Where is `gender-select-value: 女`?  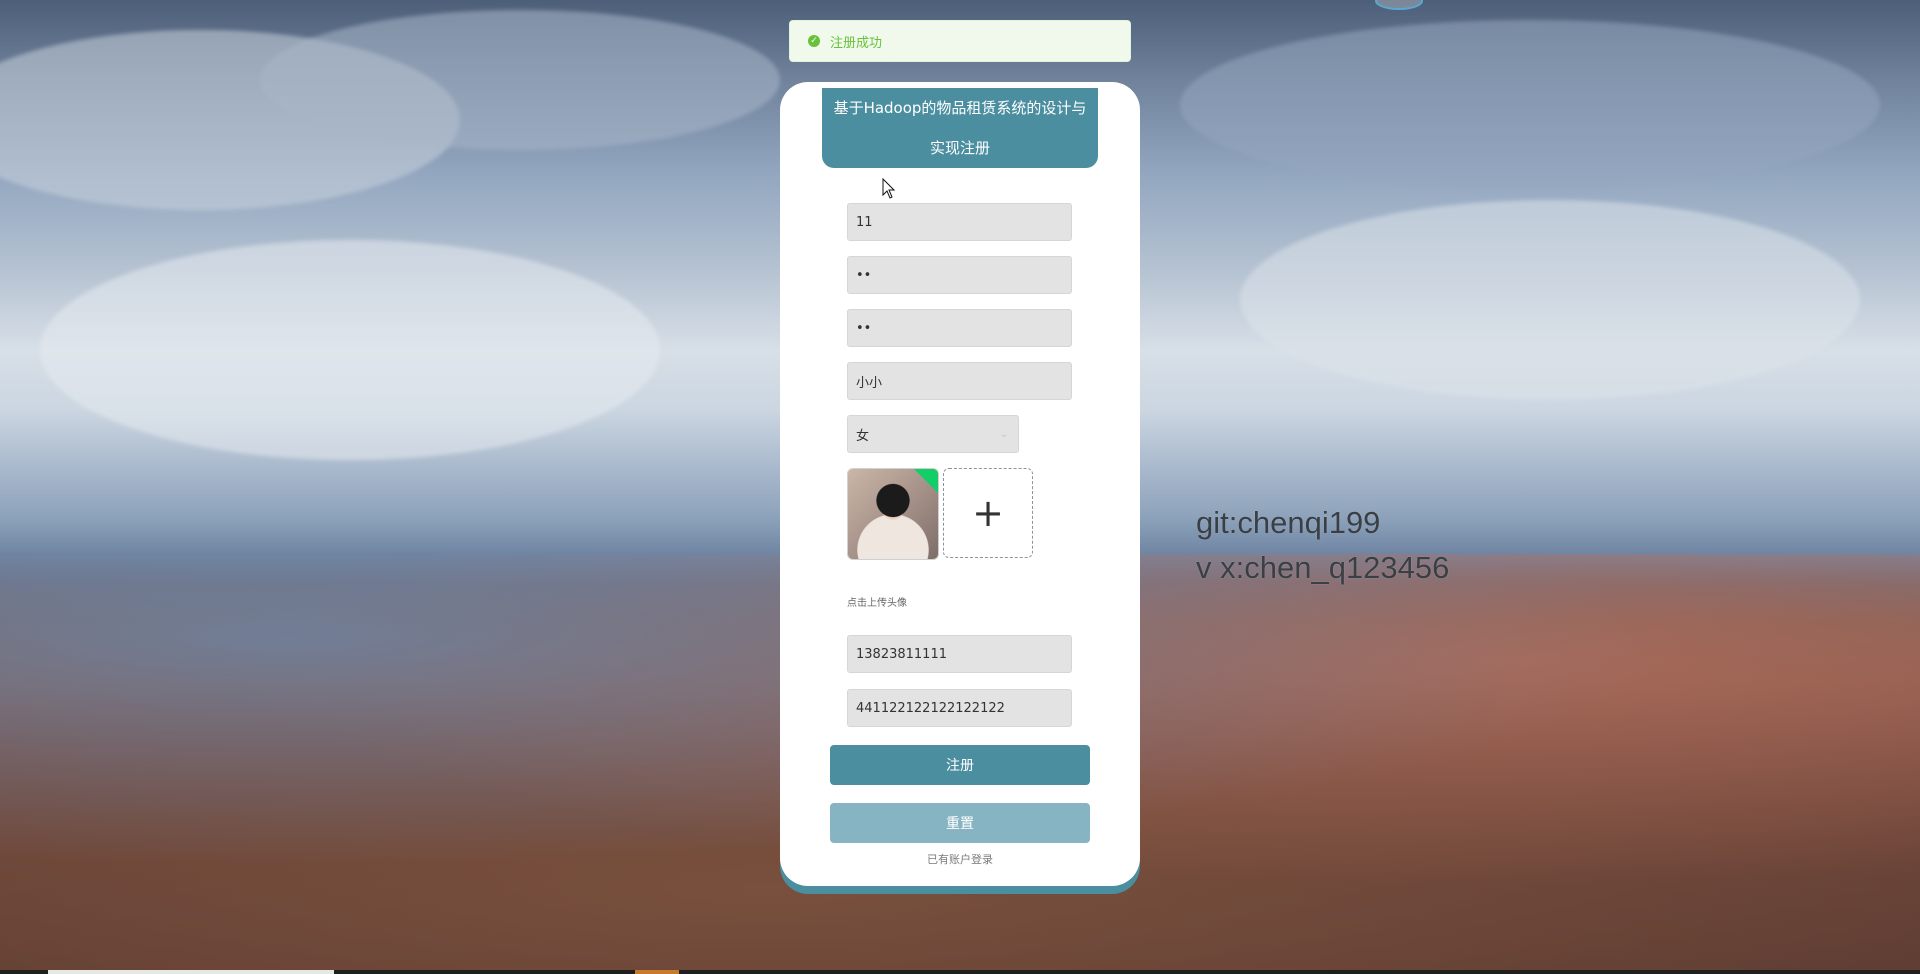
gender-select-value: 女 is located at coordinates (863, 436).